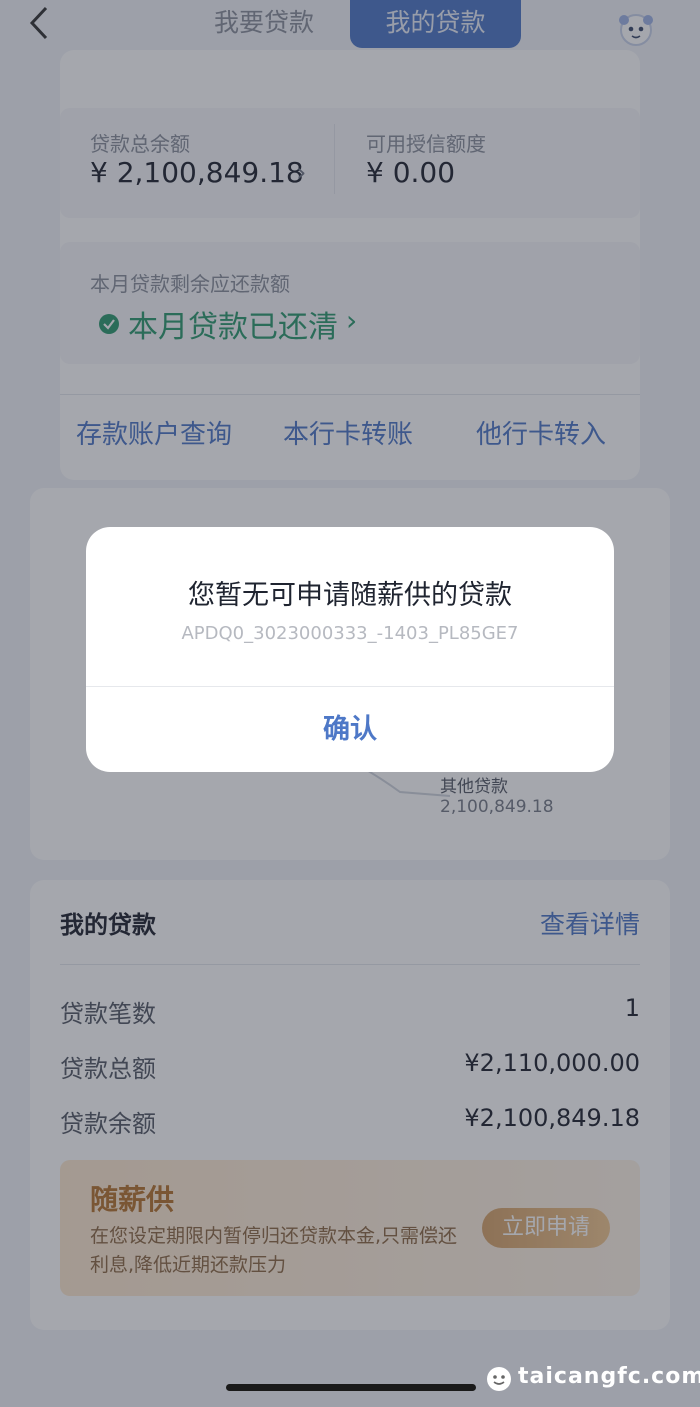 Image resolution: width=700 pixels, height=1407 pixels. What do you see at coordinates (609, 1376) in the screenshot?
I see `watermark-text: taicangfc.com` at bounding box center [609, 1376].